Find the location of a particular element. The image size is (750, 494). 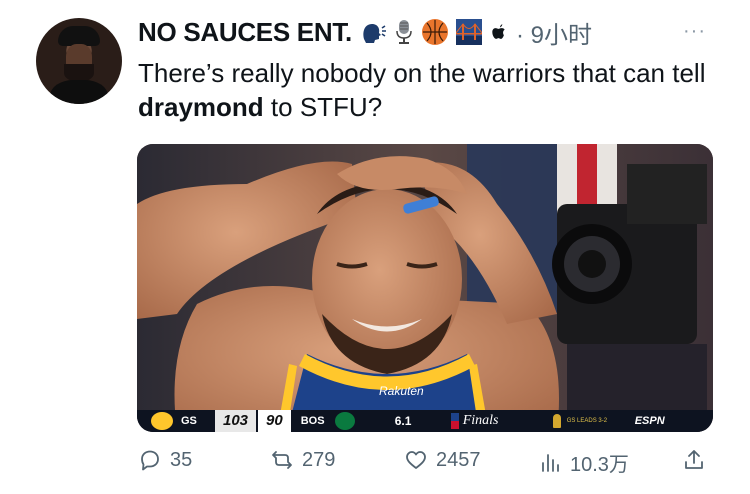

like-button: 2457 is located at coordinates (442, 460).